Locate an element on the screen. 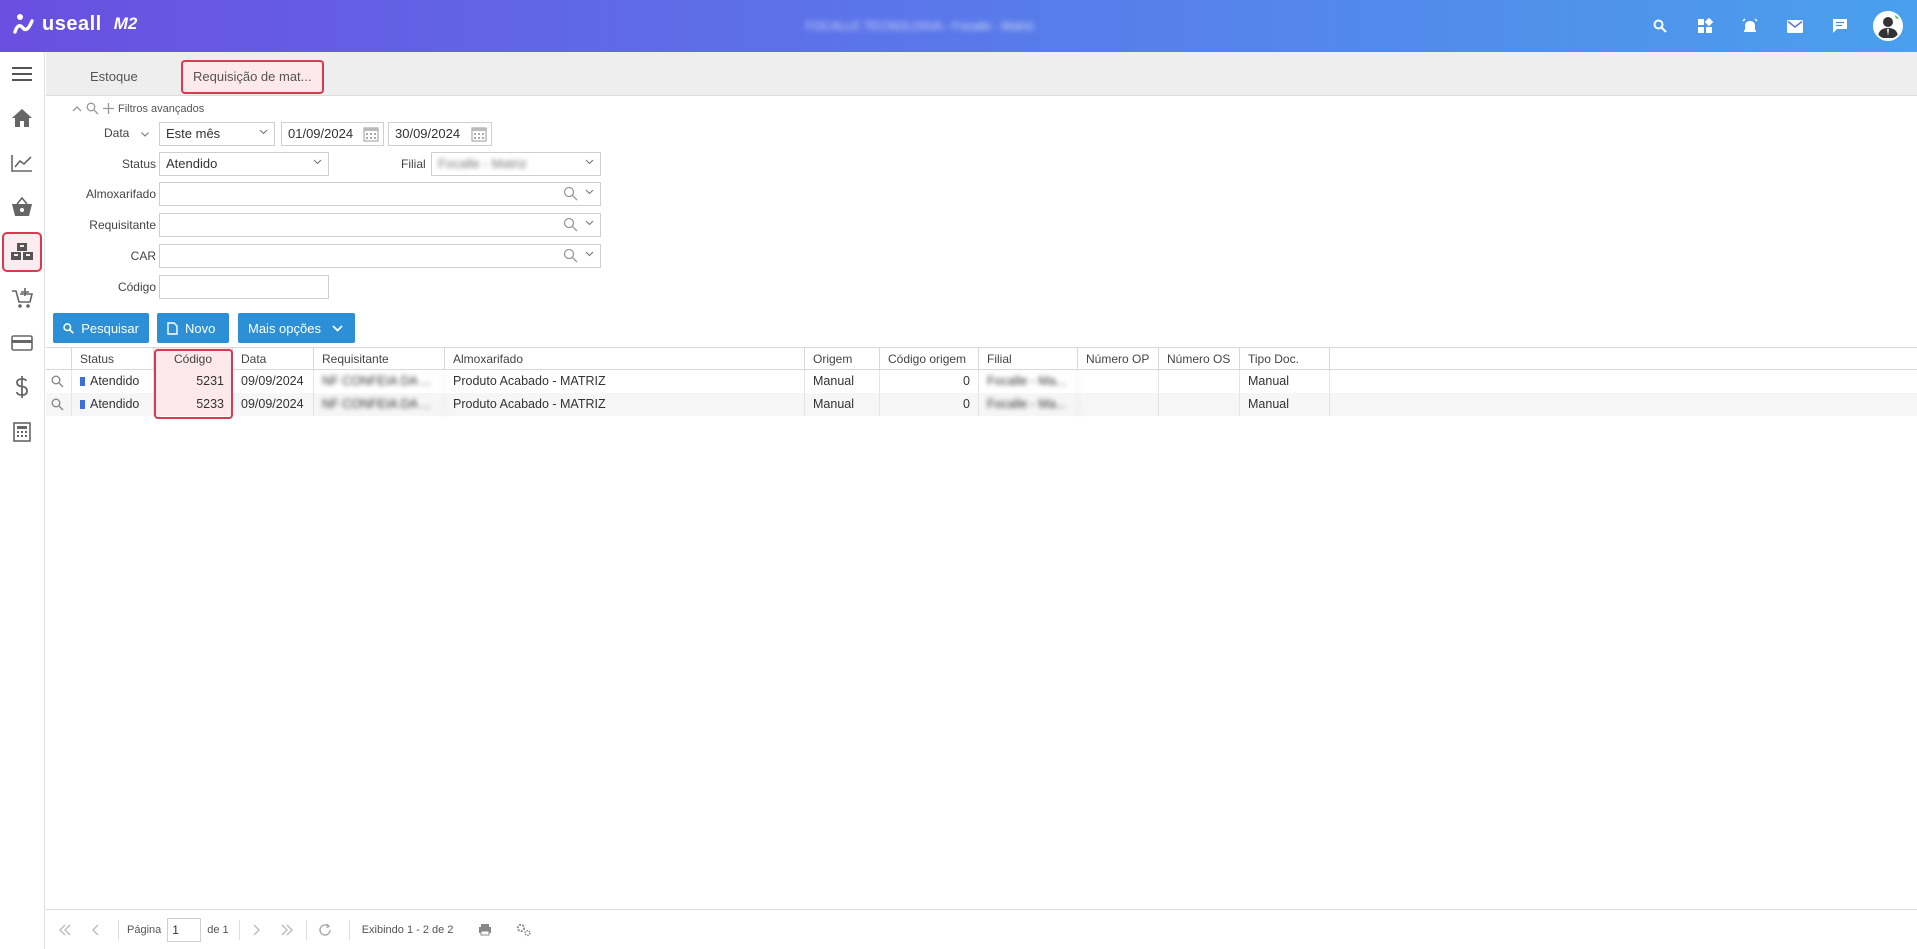 The width and height of the screenshot is (1917, 949). advanced-filters-label: Filtros avançados is located at coordinates (161, 108).